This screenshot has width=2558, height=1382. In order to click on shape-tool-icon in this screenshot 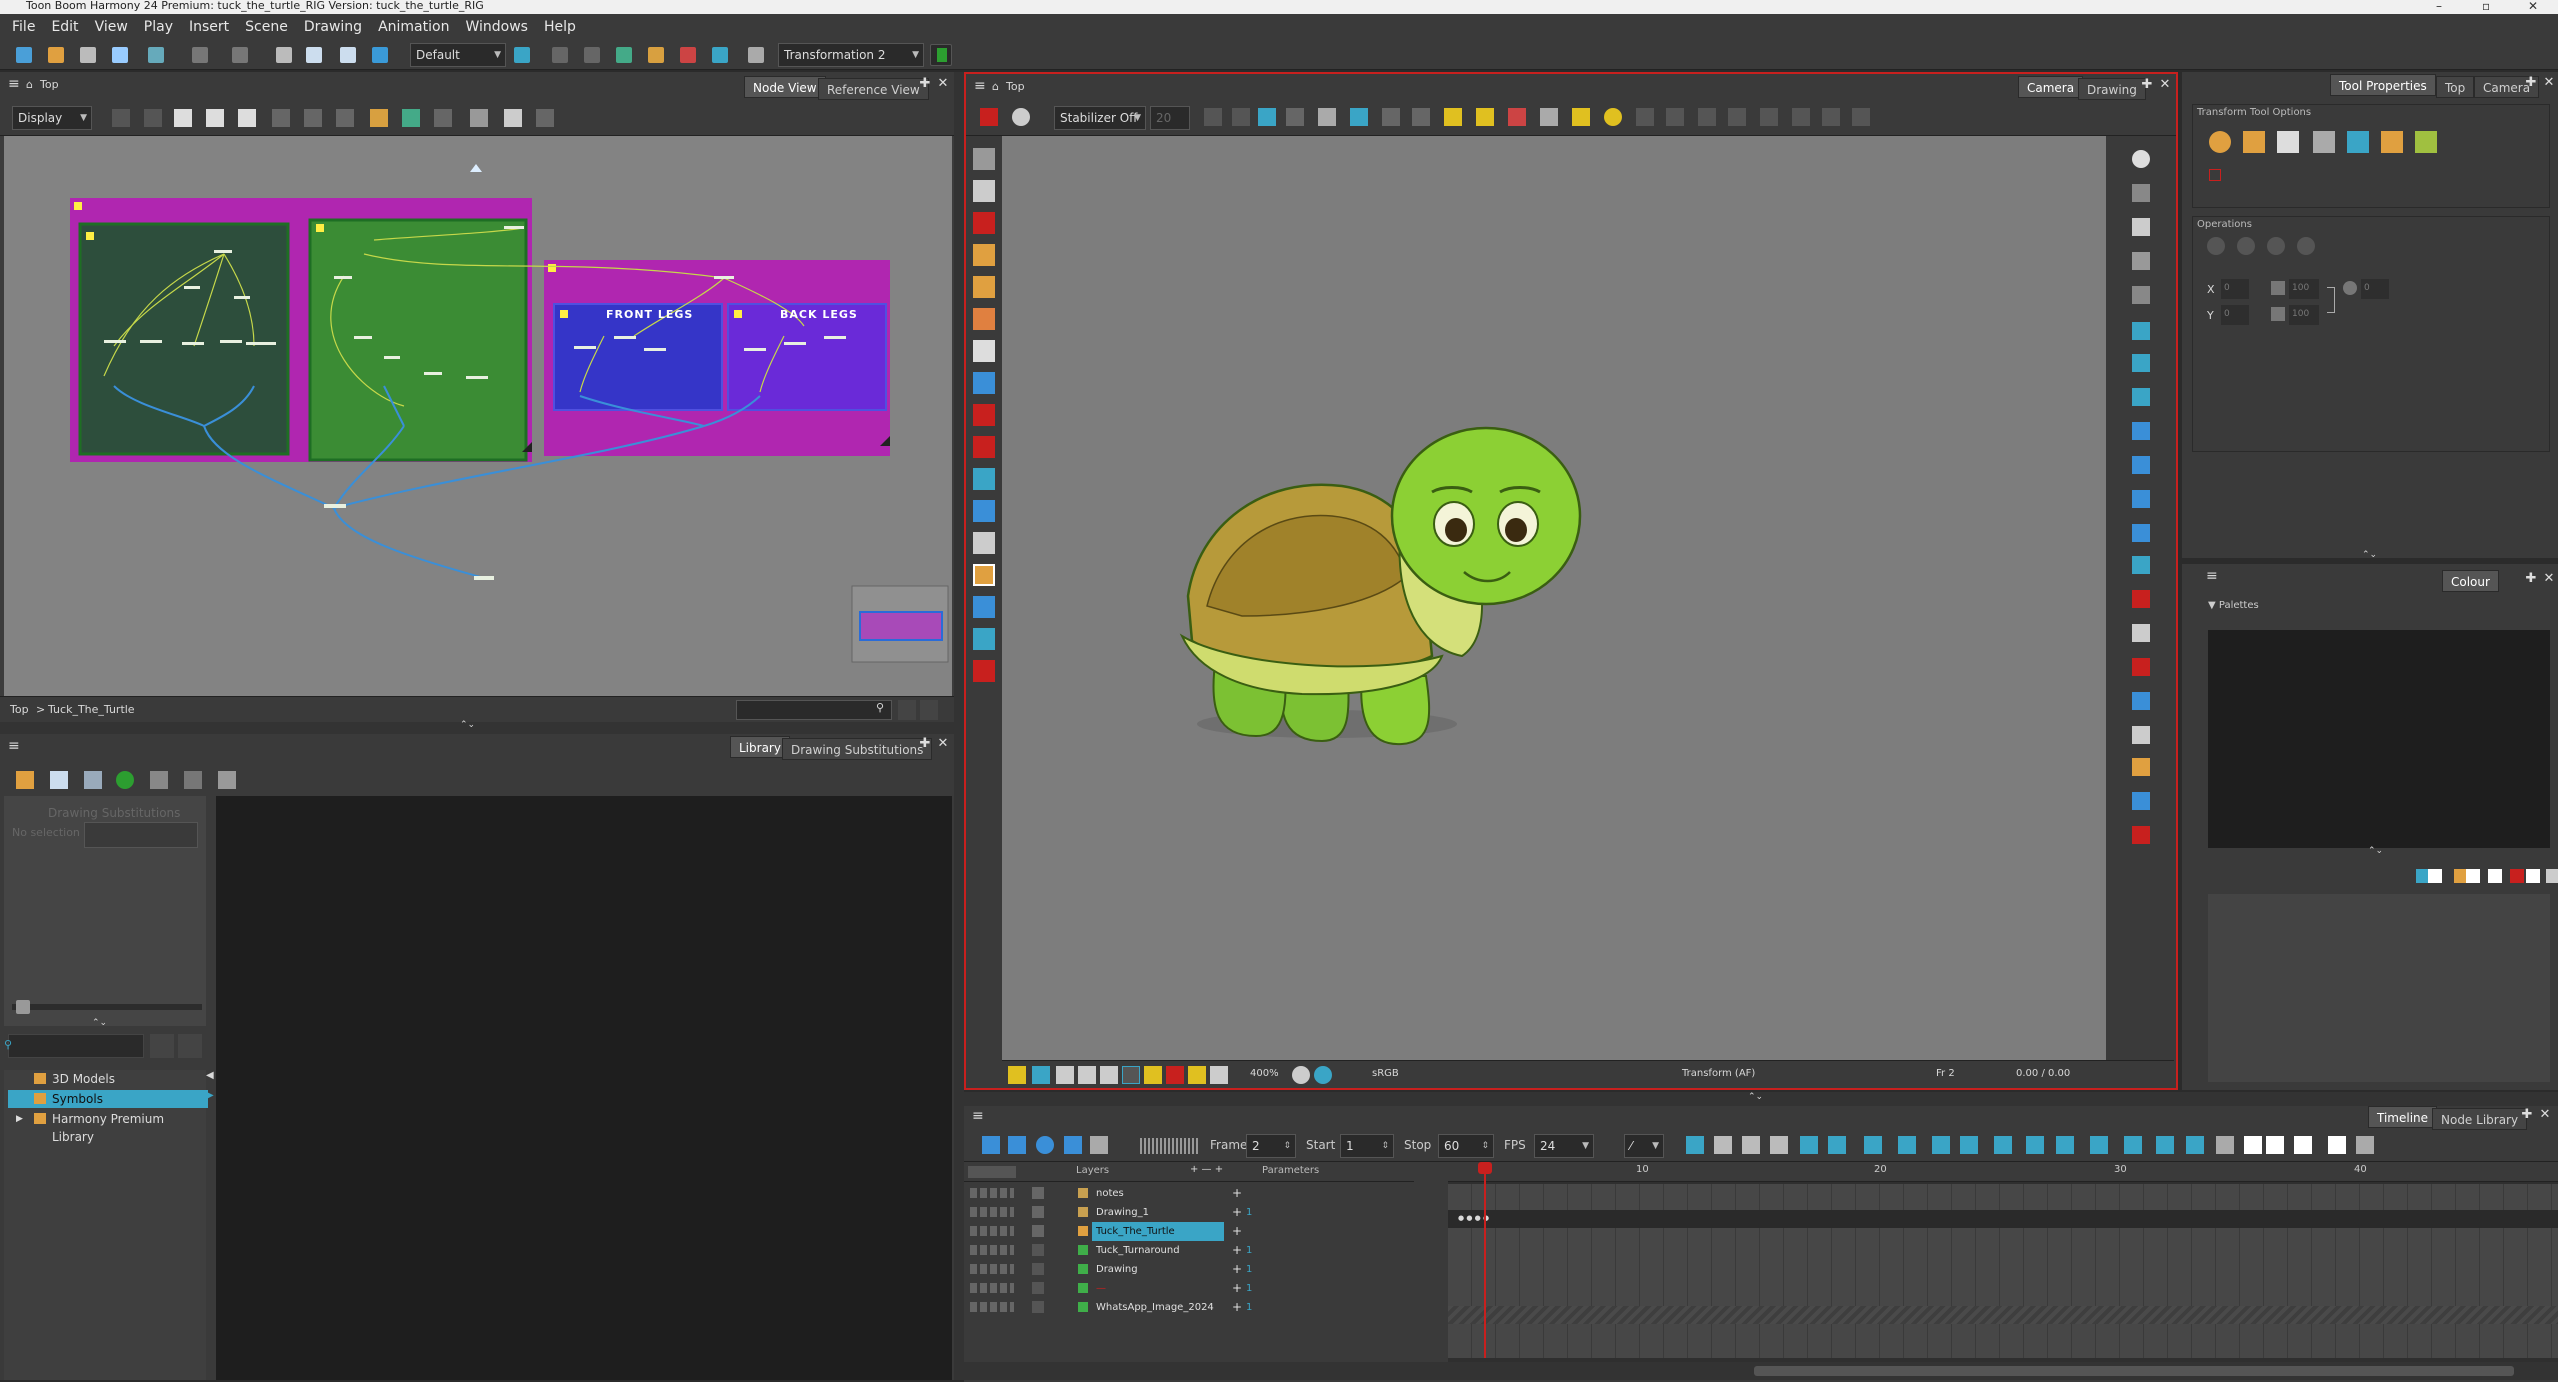, I will do `click(984, 383)`.